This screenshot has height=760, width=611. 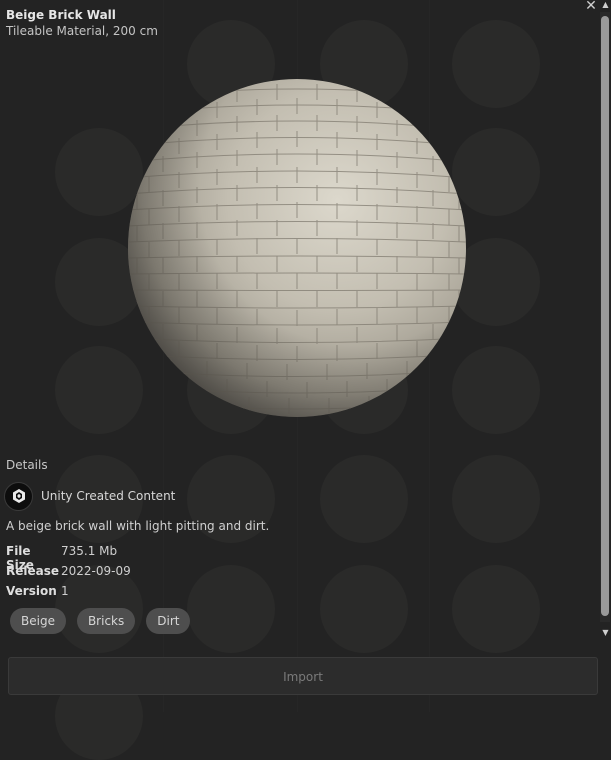 I want to click on scroll-track, so click(x=605, y=317).